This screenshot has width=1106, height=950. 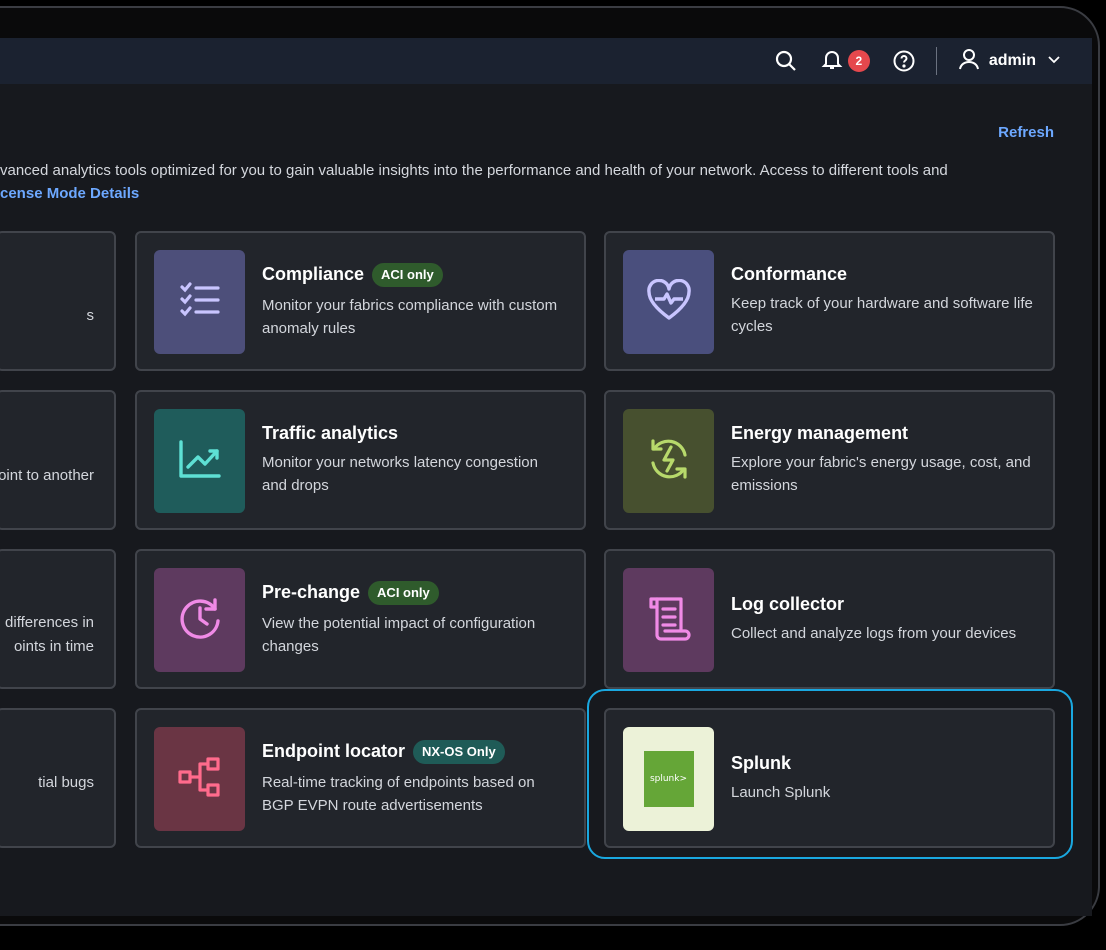 I want to click on tool-card-stub: s, so click(x=58, y=301).